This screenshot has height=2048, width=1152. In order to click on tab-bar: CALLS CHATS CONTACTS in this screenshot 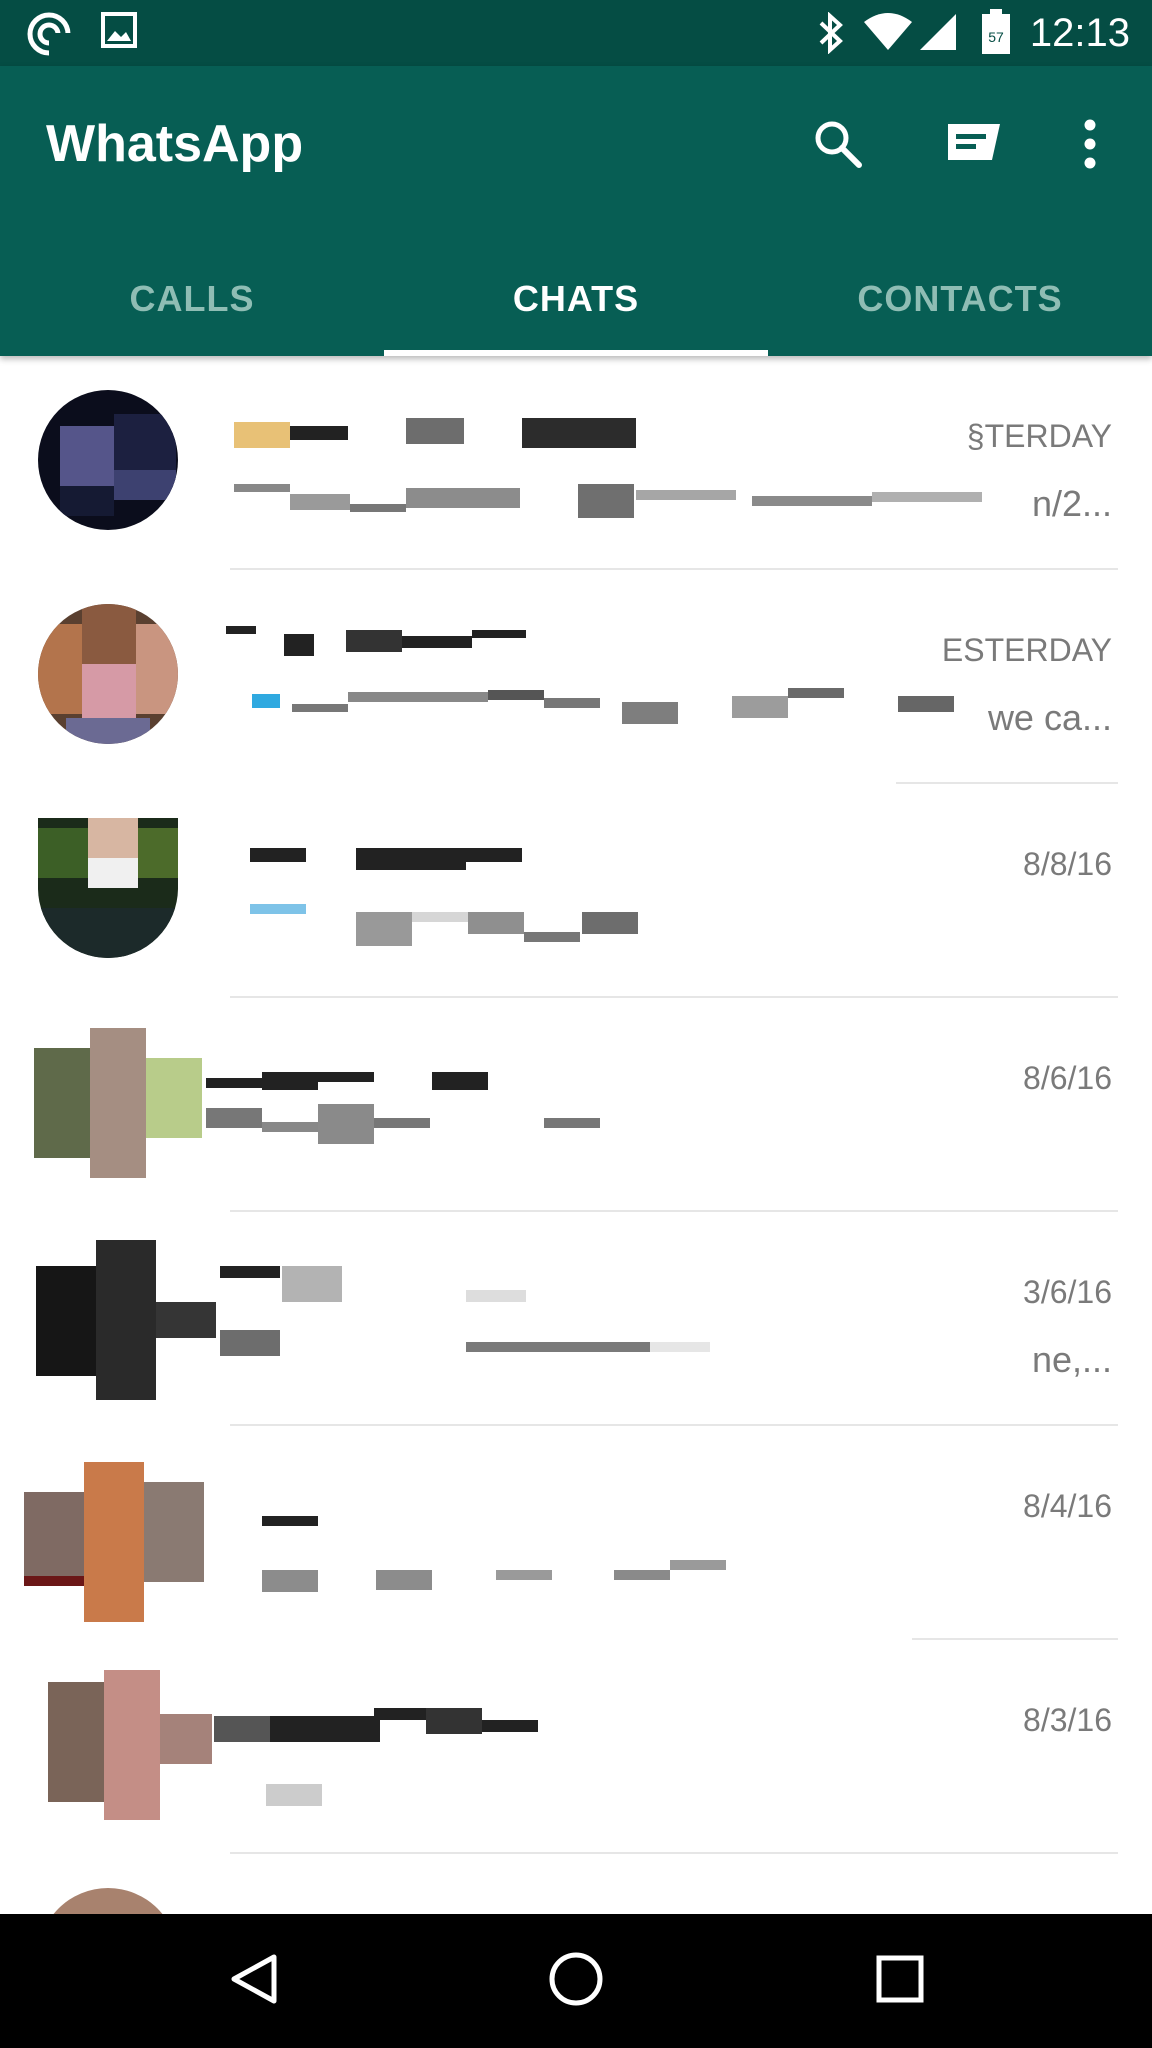, I will do `click(576, 299)`.